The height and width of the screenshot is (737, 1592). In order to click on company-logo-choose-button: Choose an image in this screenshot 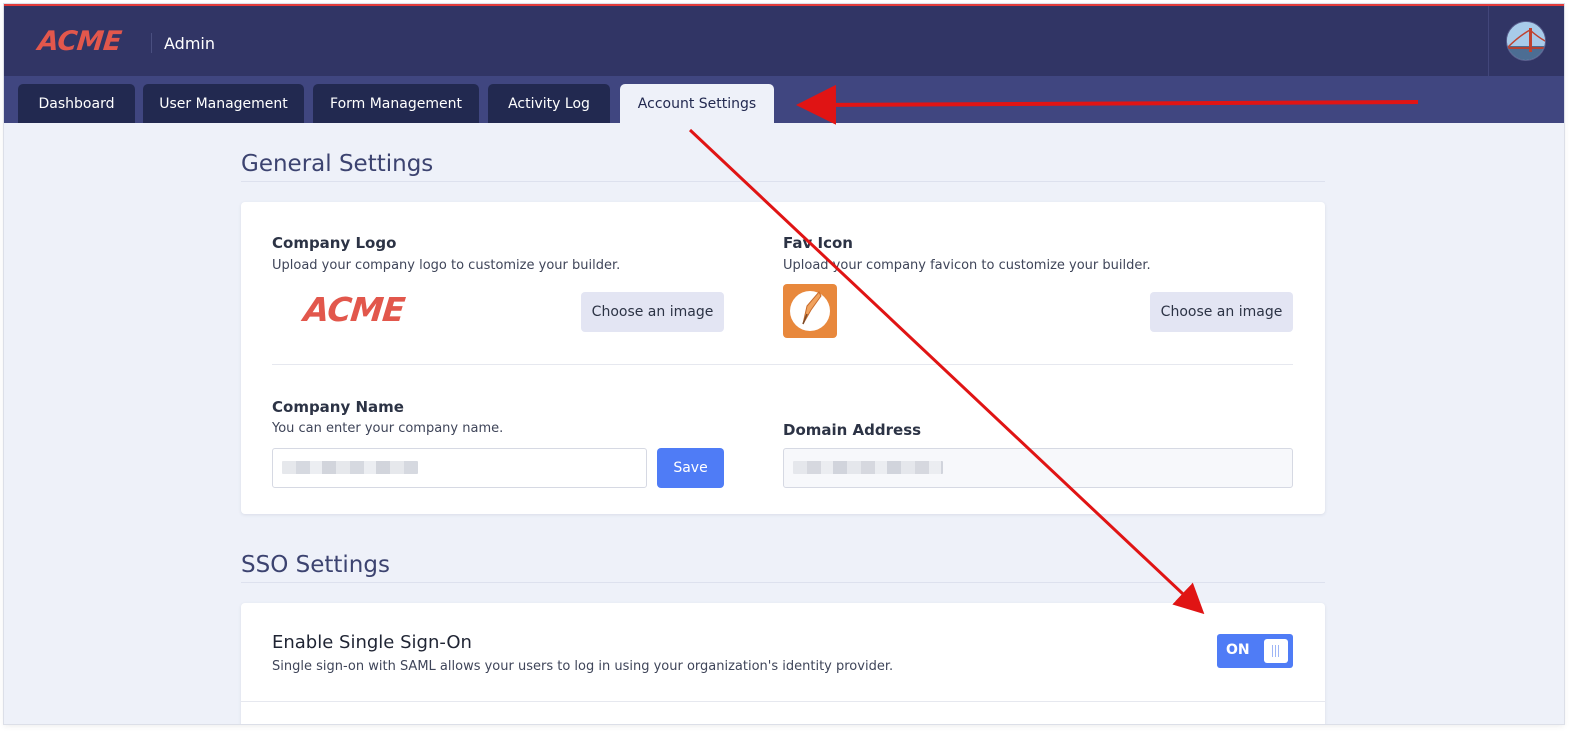, I will do `click(652, 312)`.